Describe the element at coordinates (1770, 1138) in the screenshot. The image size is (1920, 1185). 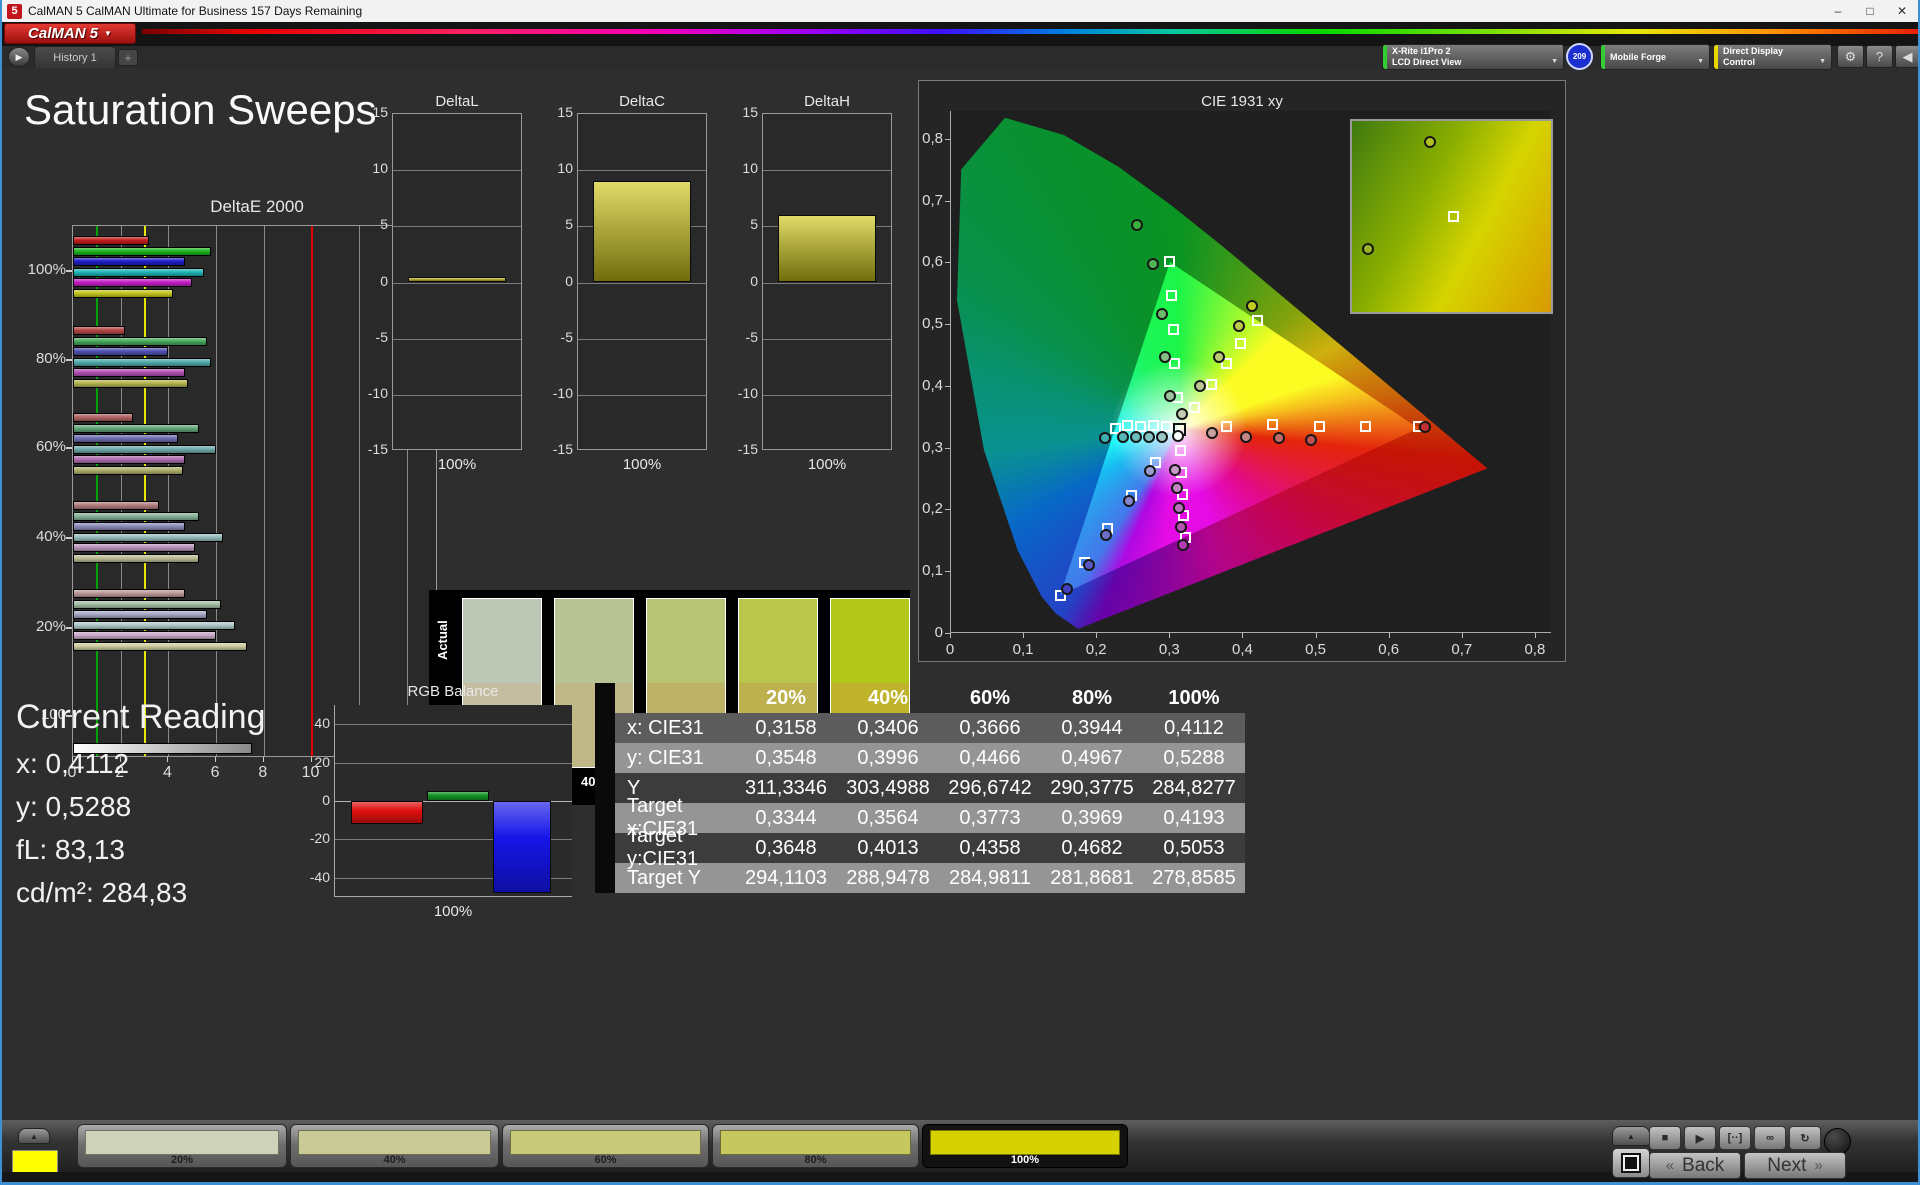
I see `continuous-measure-button: ∞` at that location.